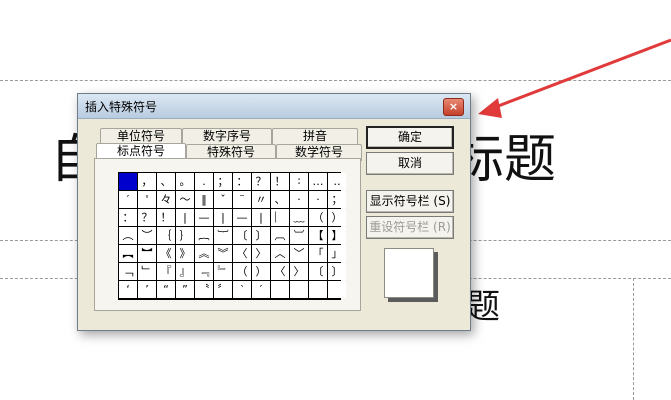  I want to click on symbol-cell: 」, so click(337, 253).